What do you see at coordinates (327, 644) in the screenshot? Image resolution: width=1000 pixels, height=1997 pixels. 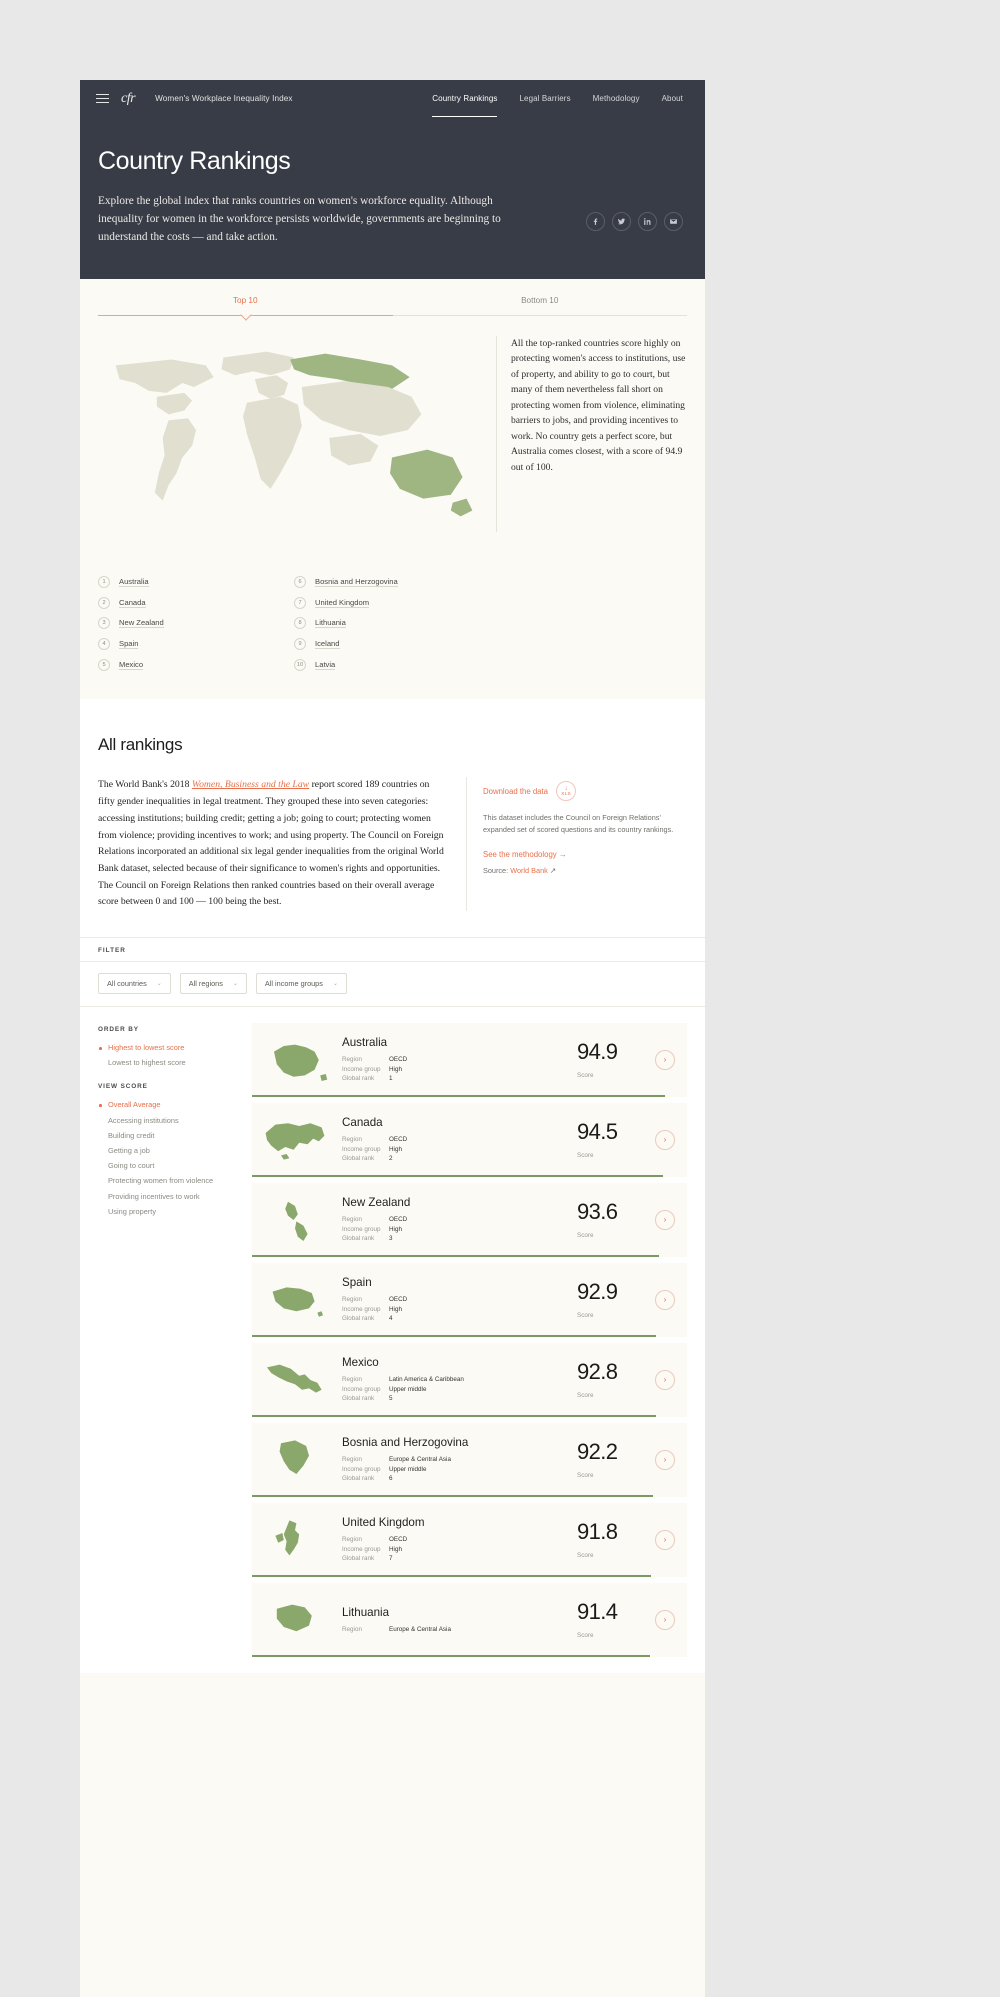 I see `country-link: Iceland` at bounding box center [327, 644].